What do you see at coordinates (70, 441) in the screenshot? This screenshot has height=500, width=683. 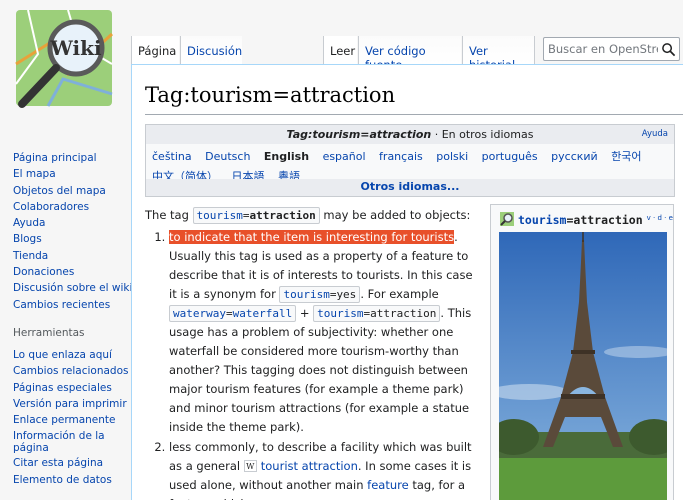 I see `tool-page-information: Información de la página` at bounding box center [70, 441].